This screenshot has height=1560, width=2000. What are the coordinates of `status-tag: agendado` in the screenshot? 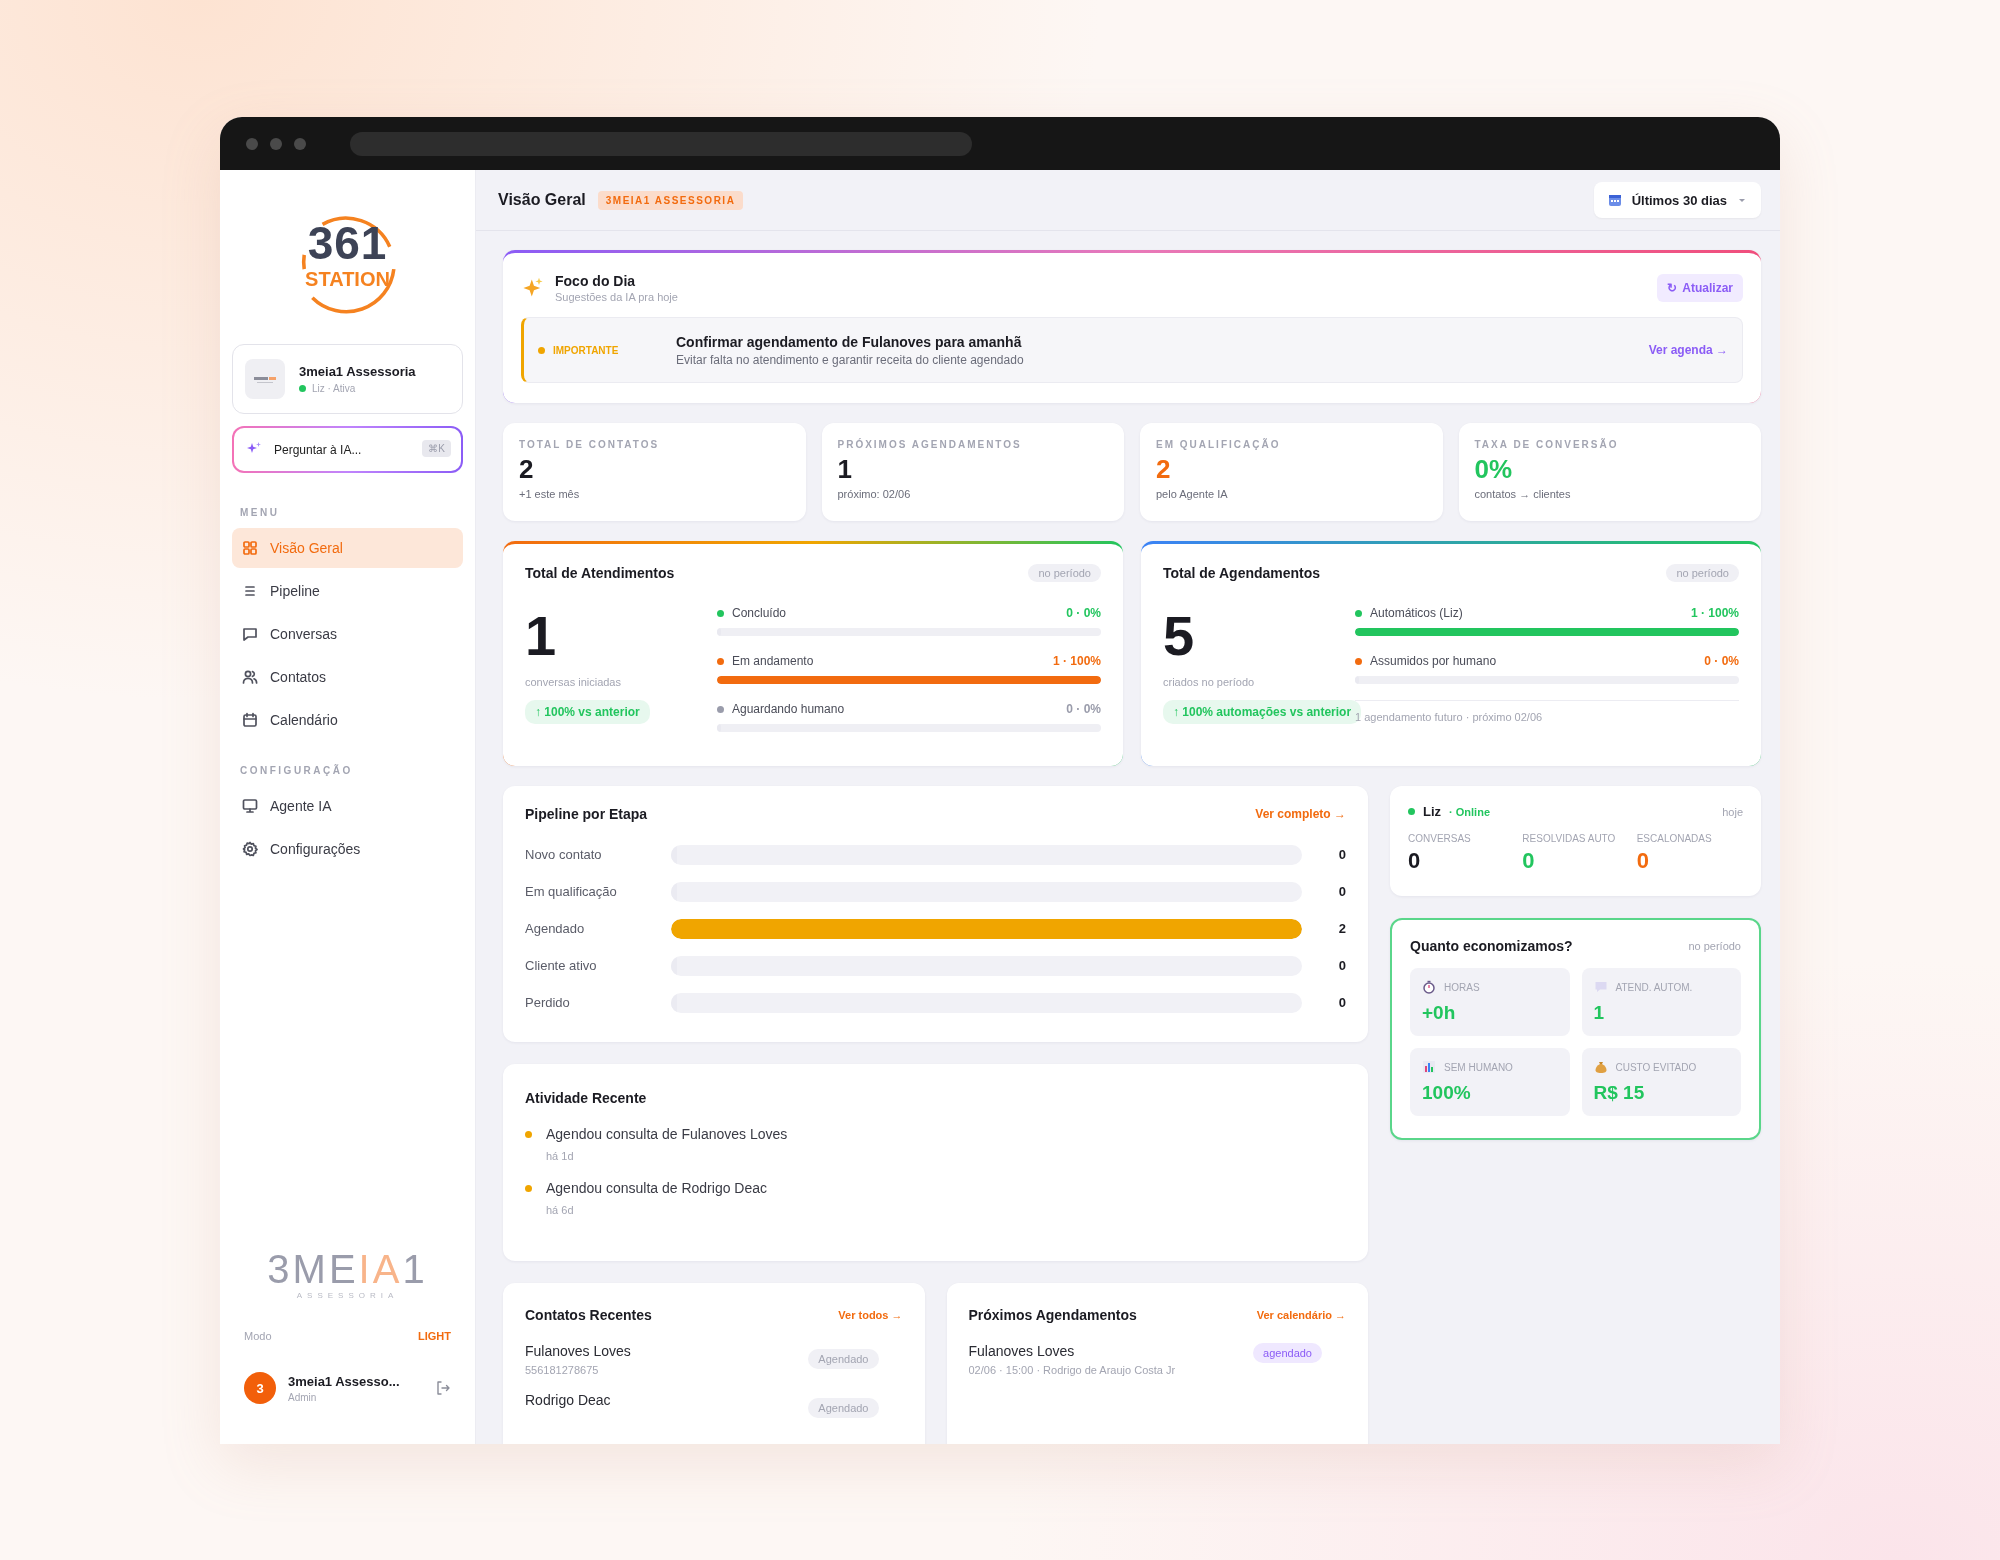 It's located at (1287, 1353).